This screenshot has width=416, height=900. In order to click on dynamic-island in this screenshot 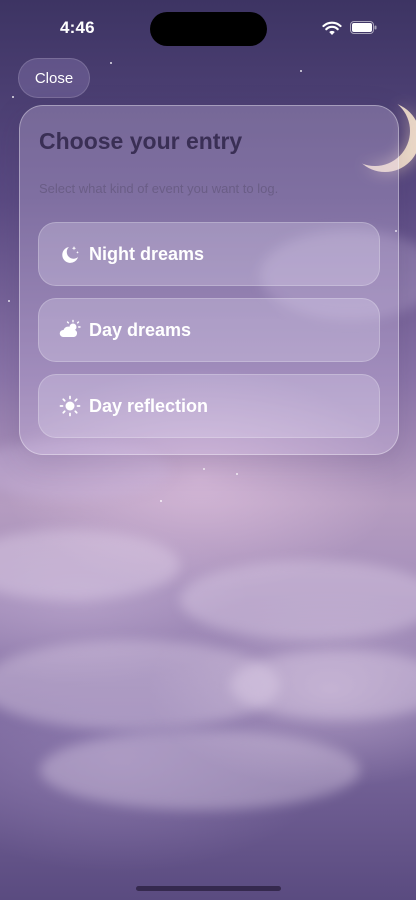, I will do `click(208, 29)`.